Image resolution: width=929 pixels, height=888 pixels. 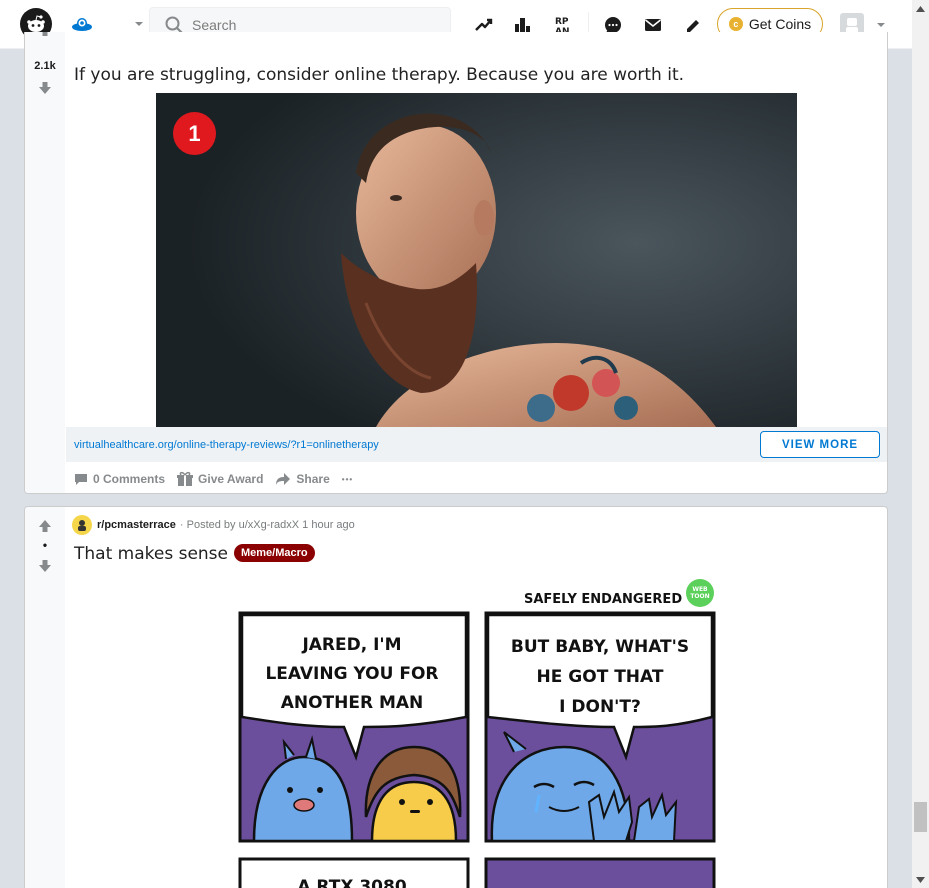 What do you see at coordinates (45, 66) in the screenshot?
I see `vote-score: 2.1k` at bounding box center [45, 66].